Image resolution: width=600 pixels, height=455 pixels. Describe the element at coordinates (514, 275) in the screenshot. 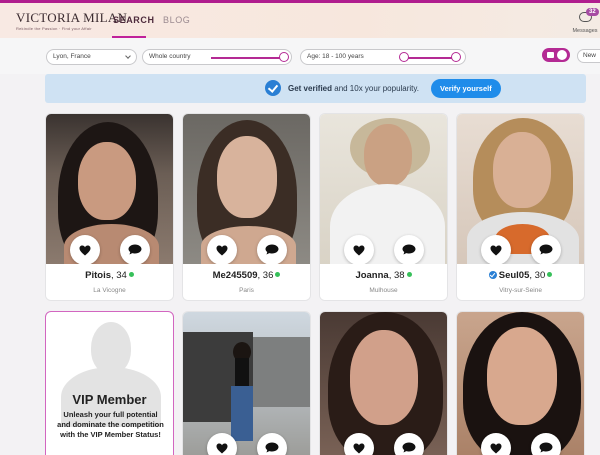

I see `profile-name: Seul05` at that location.